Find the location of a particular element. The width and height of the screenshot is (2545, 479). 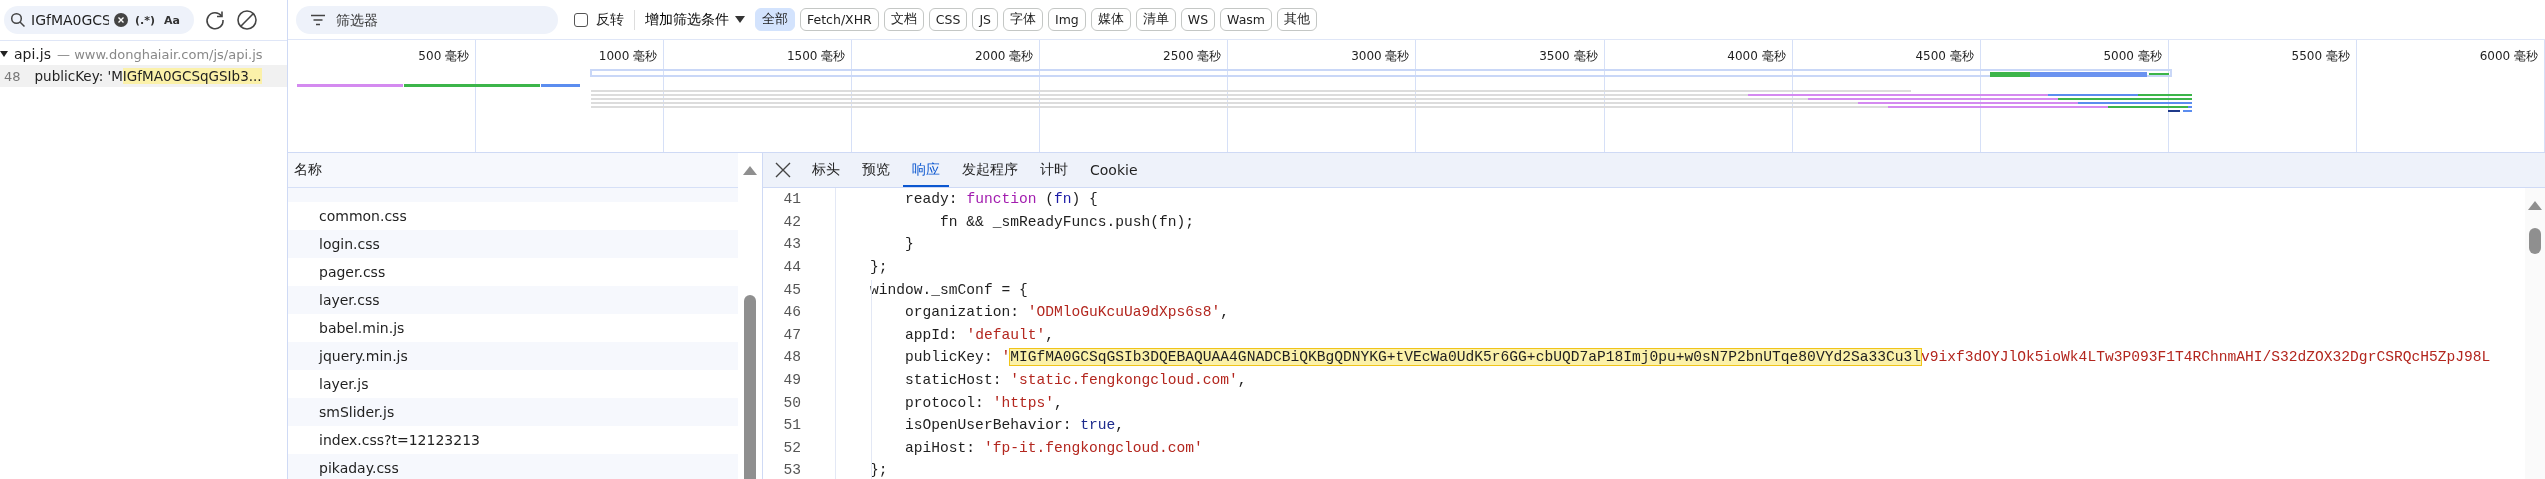

code-line: staticHost: 'static.fengkongcloud.com', is located at coordinates (1075, 380).